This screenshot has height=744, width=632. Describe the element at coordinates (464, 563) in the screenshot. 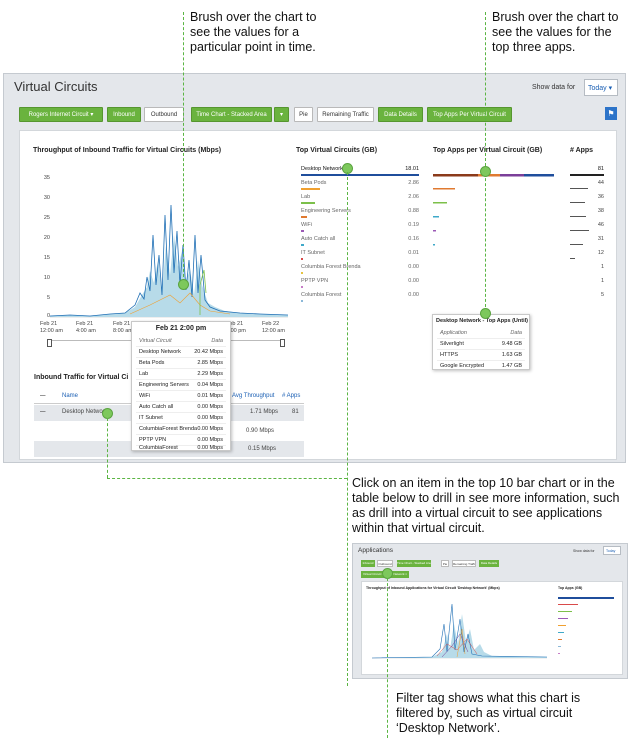

I see `apps-remaining-button: Remaining Traffic` at that location.